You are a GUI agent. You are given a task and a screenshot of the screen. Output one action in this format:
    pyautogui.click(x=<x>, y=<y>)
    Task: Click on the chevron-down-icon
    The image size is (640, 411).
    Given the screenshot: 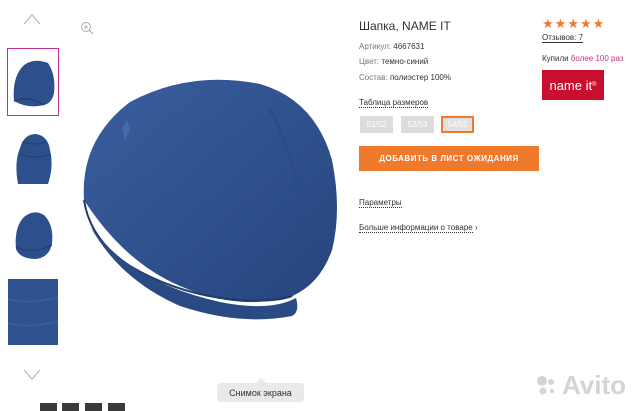 What is the action you would take?
    pyautogui.click(x=32, y=374)
    